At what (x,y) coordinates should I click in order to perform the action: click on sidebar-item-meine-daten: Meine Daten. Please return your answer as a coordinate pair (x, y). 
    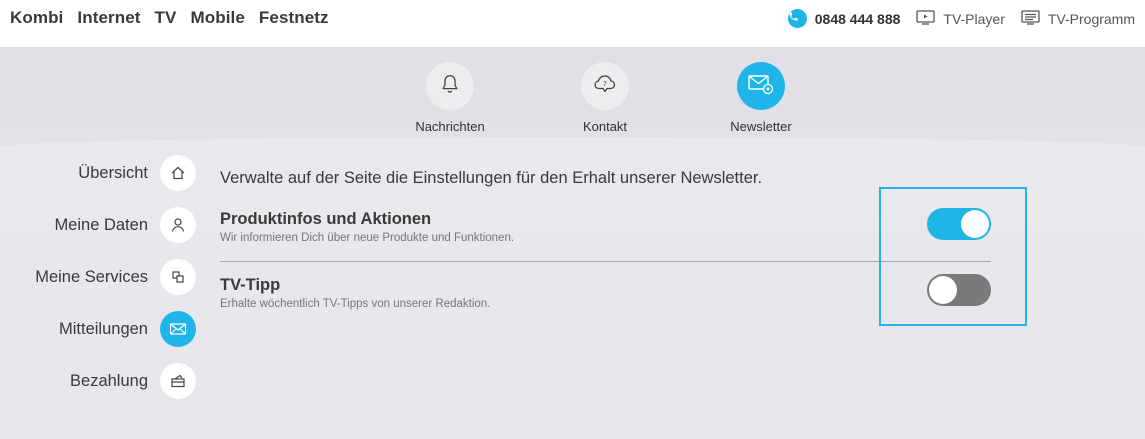
    Looking at the image, I should click on (125, 225).